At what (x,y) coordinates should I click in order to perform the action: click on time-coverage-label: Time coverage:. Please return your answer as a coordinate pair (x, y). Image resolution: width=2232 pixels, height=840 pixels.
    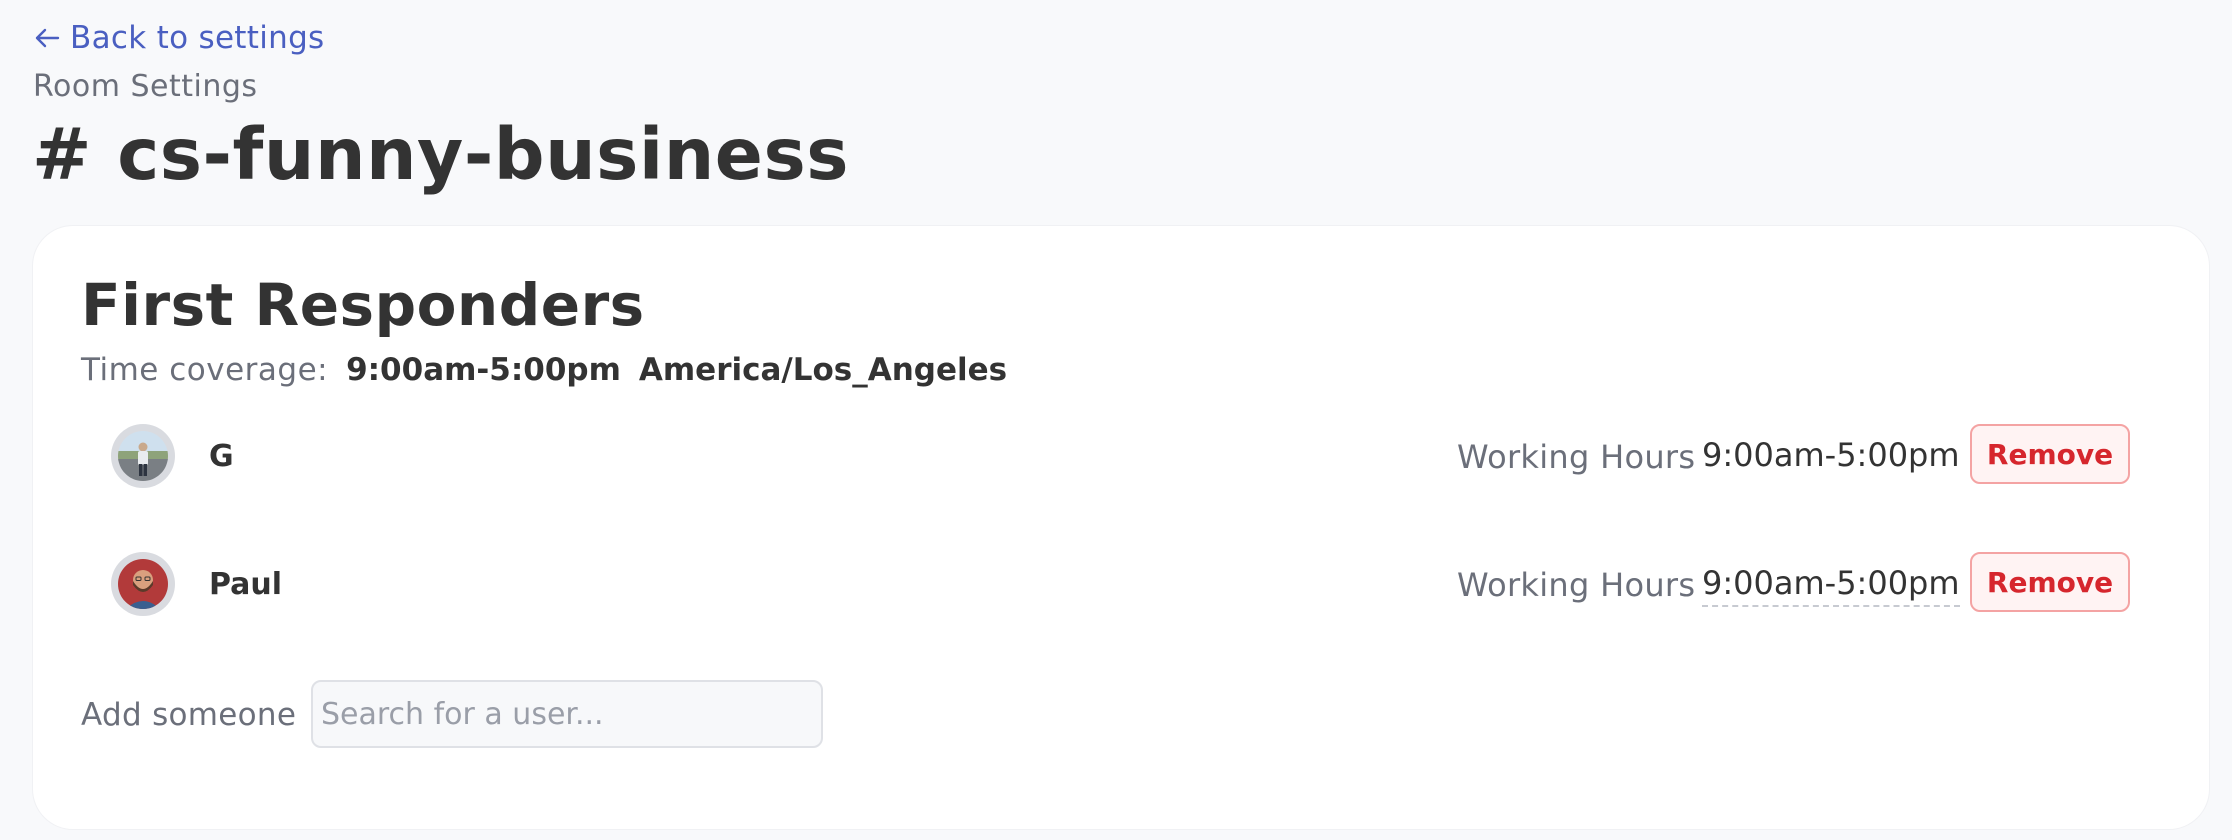
    Looking at the image, I should click on (205, 370).